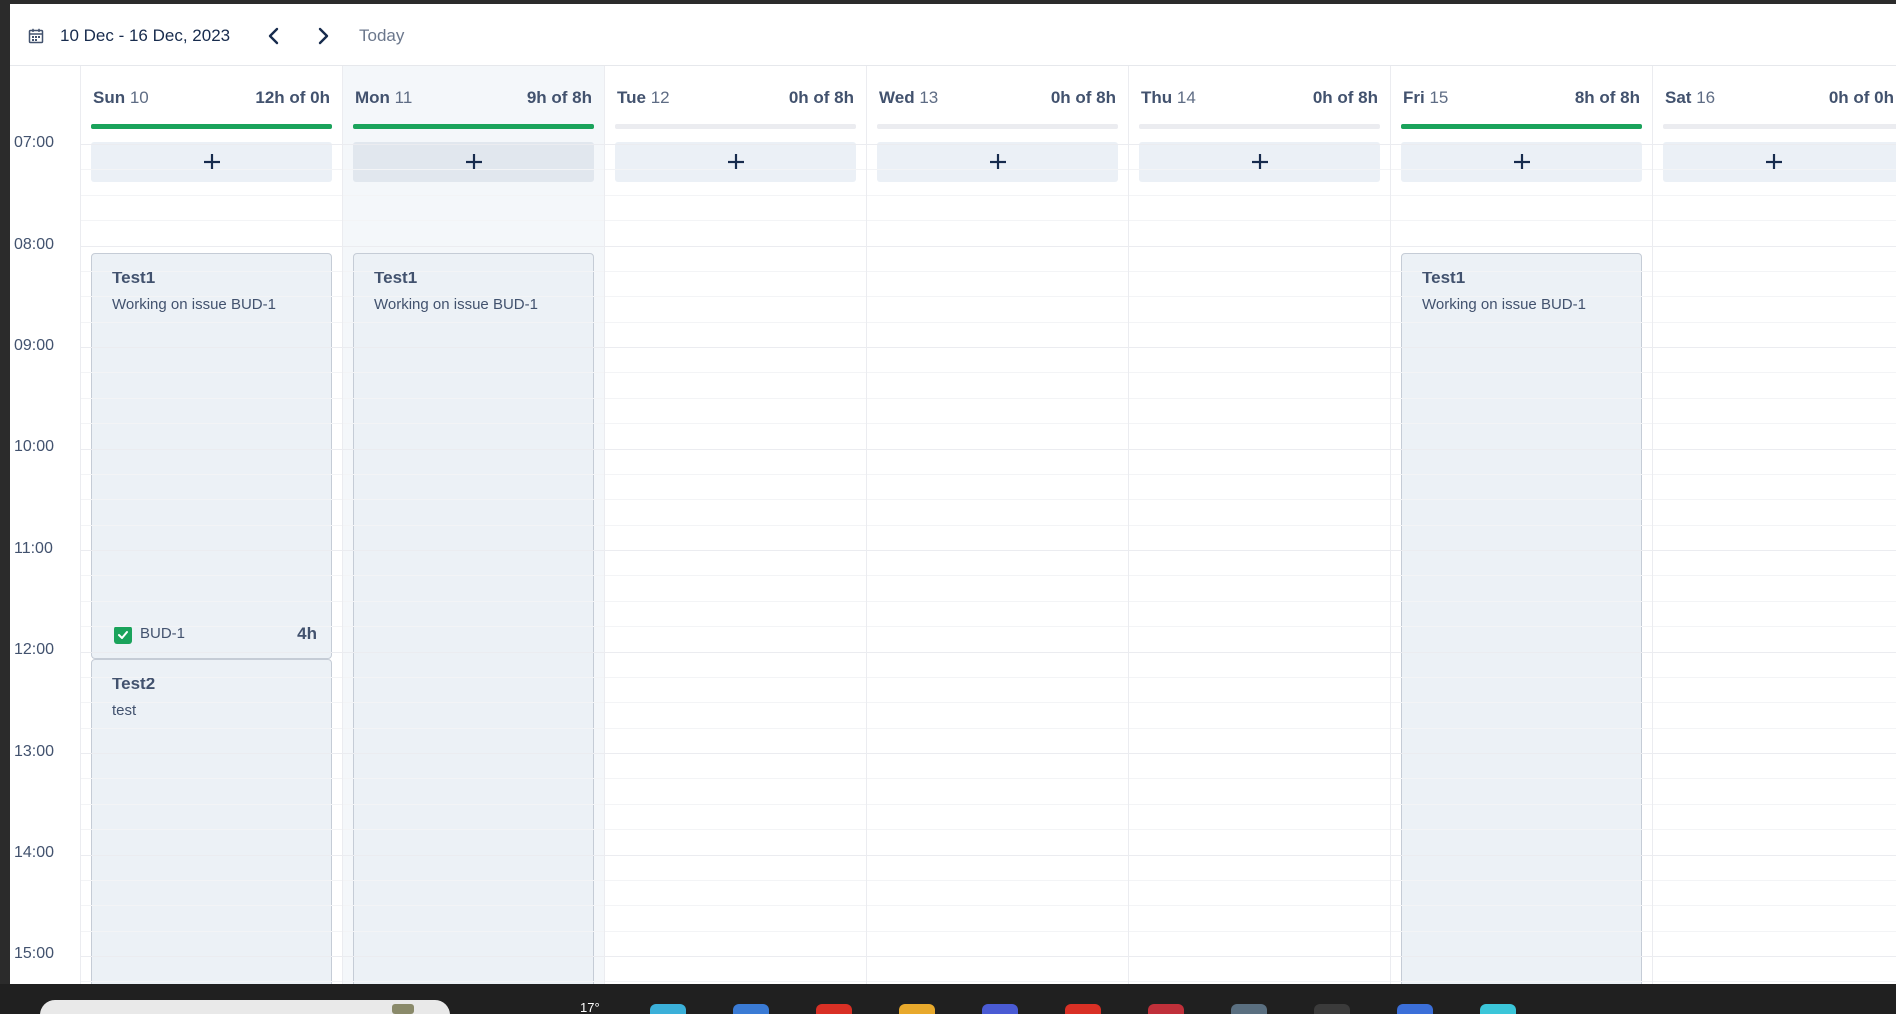 This screenshot has width=1896, height=1014. I want to click on day-label: Mon 11, so click(384, 97).